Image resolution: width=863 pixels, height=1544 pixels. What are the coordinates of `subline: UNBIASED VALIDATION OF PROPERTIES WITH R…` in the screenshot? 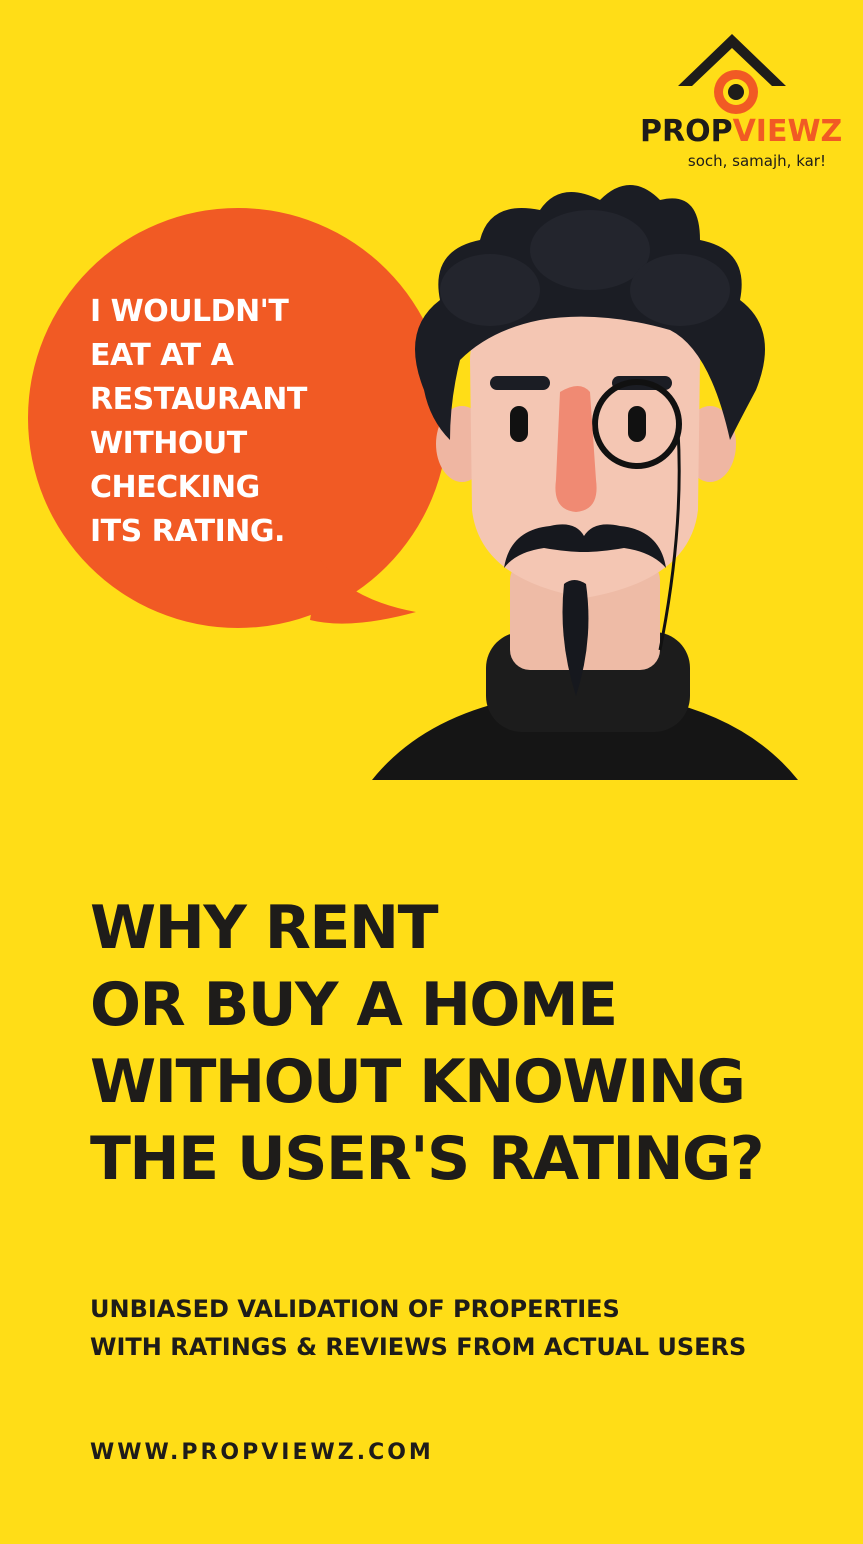 It's located at (418, 1328).